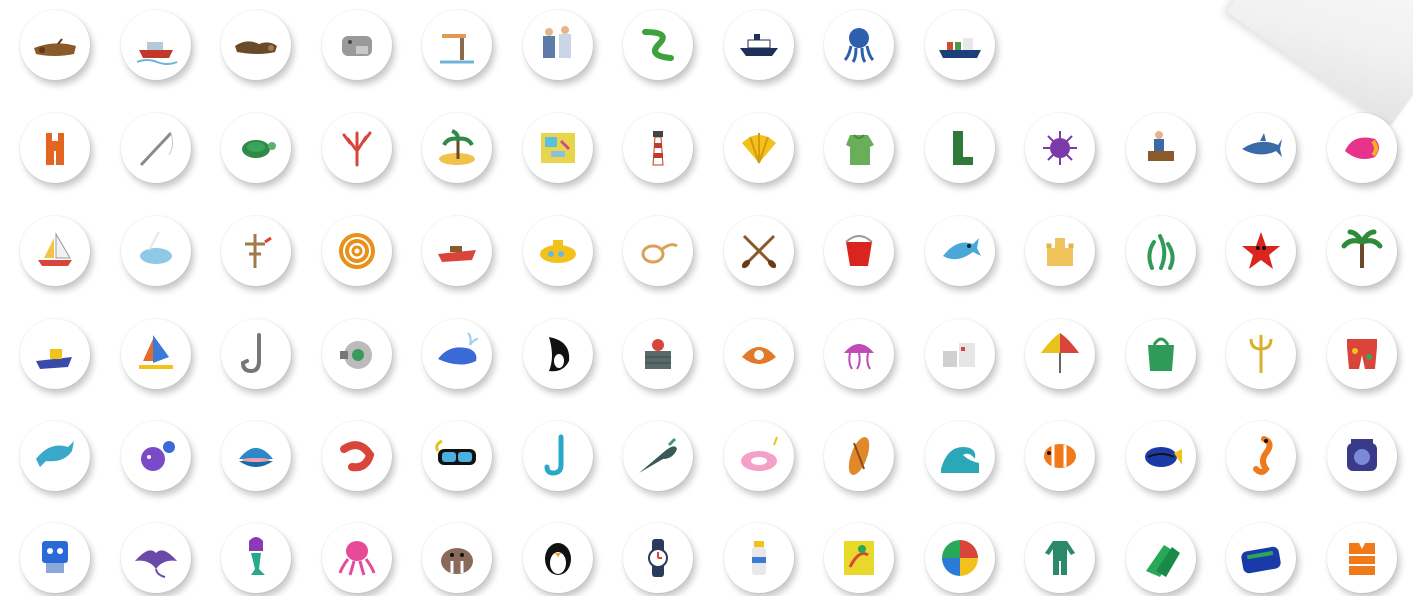  I want to click on goggles-icon, so click(455, 452).